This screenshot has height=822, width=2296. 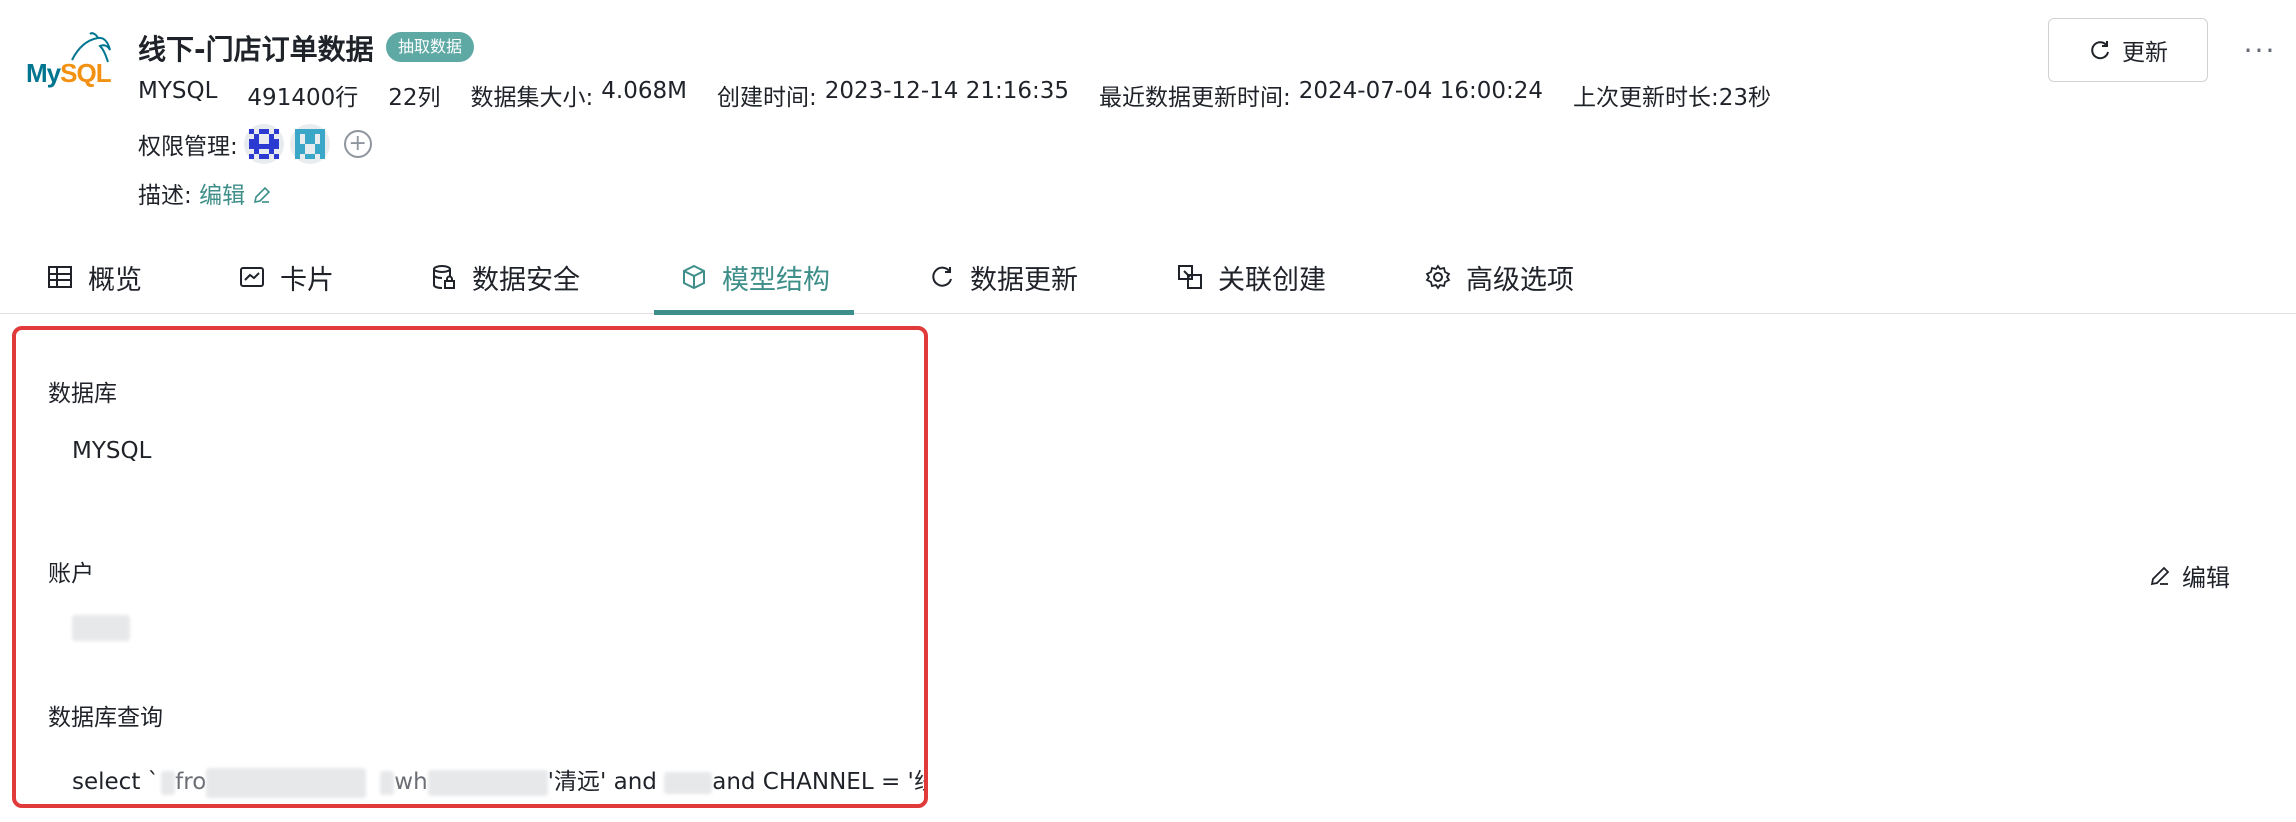 I want to click on tab-link-create: 关联创建, so click(x=1251, y=277).